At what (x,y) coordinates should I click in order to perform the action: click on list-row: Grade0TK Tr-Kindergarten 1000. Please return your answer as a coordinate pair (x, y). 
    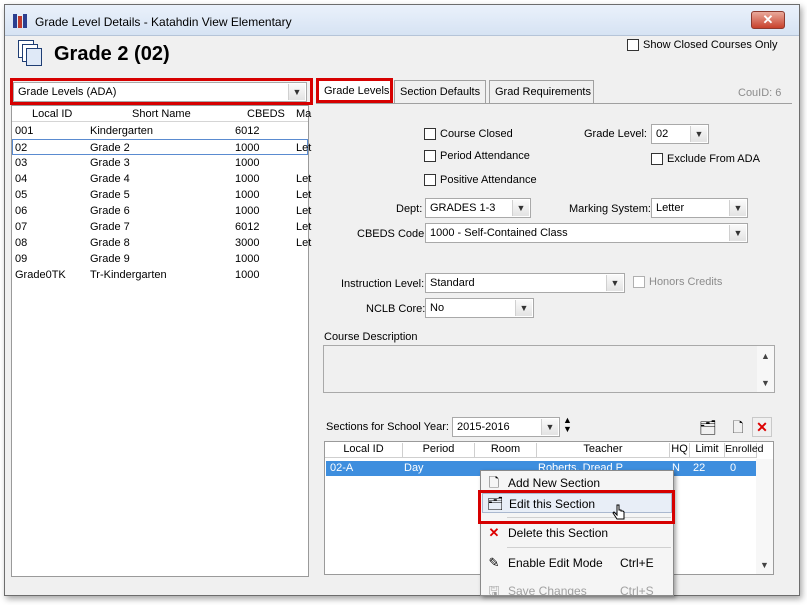
    Looking at the image, I should click on (160, 275).